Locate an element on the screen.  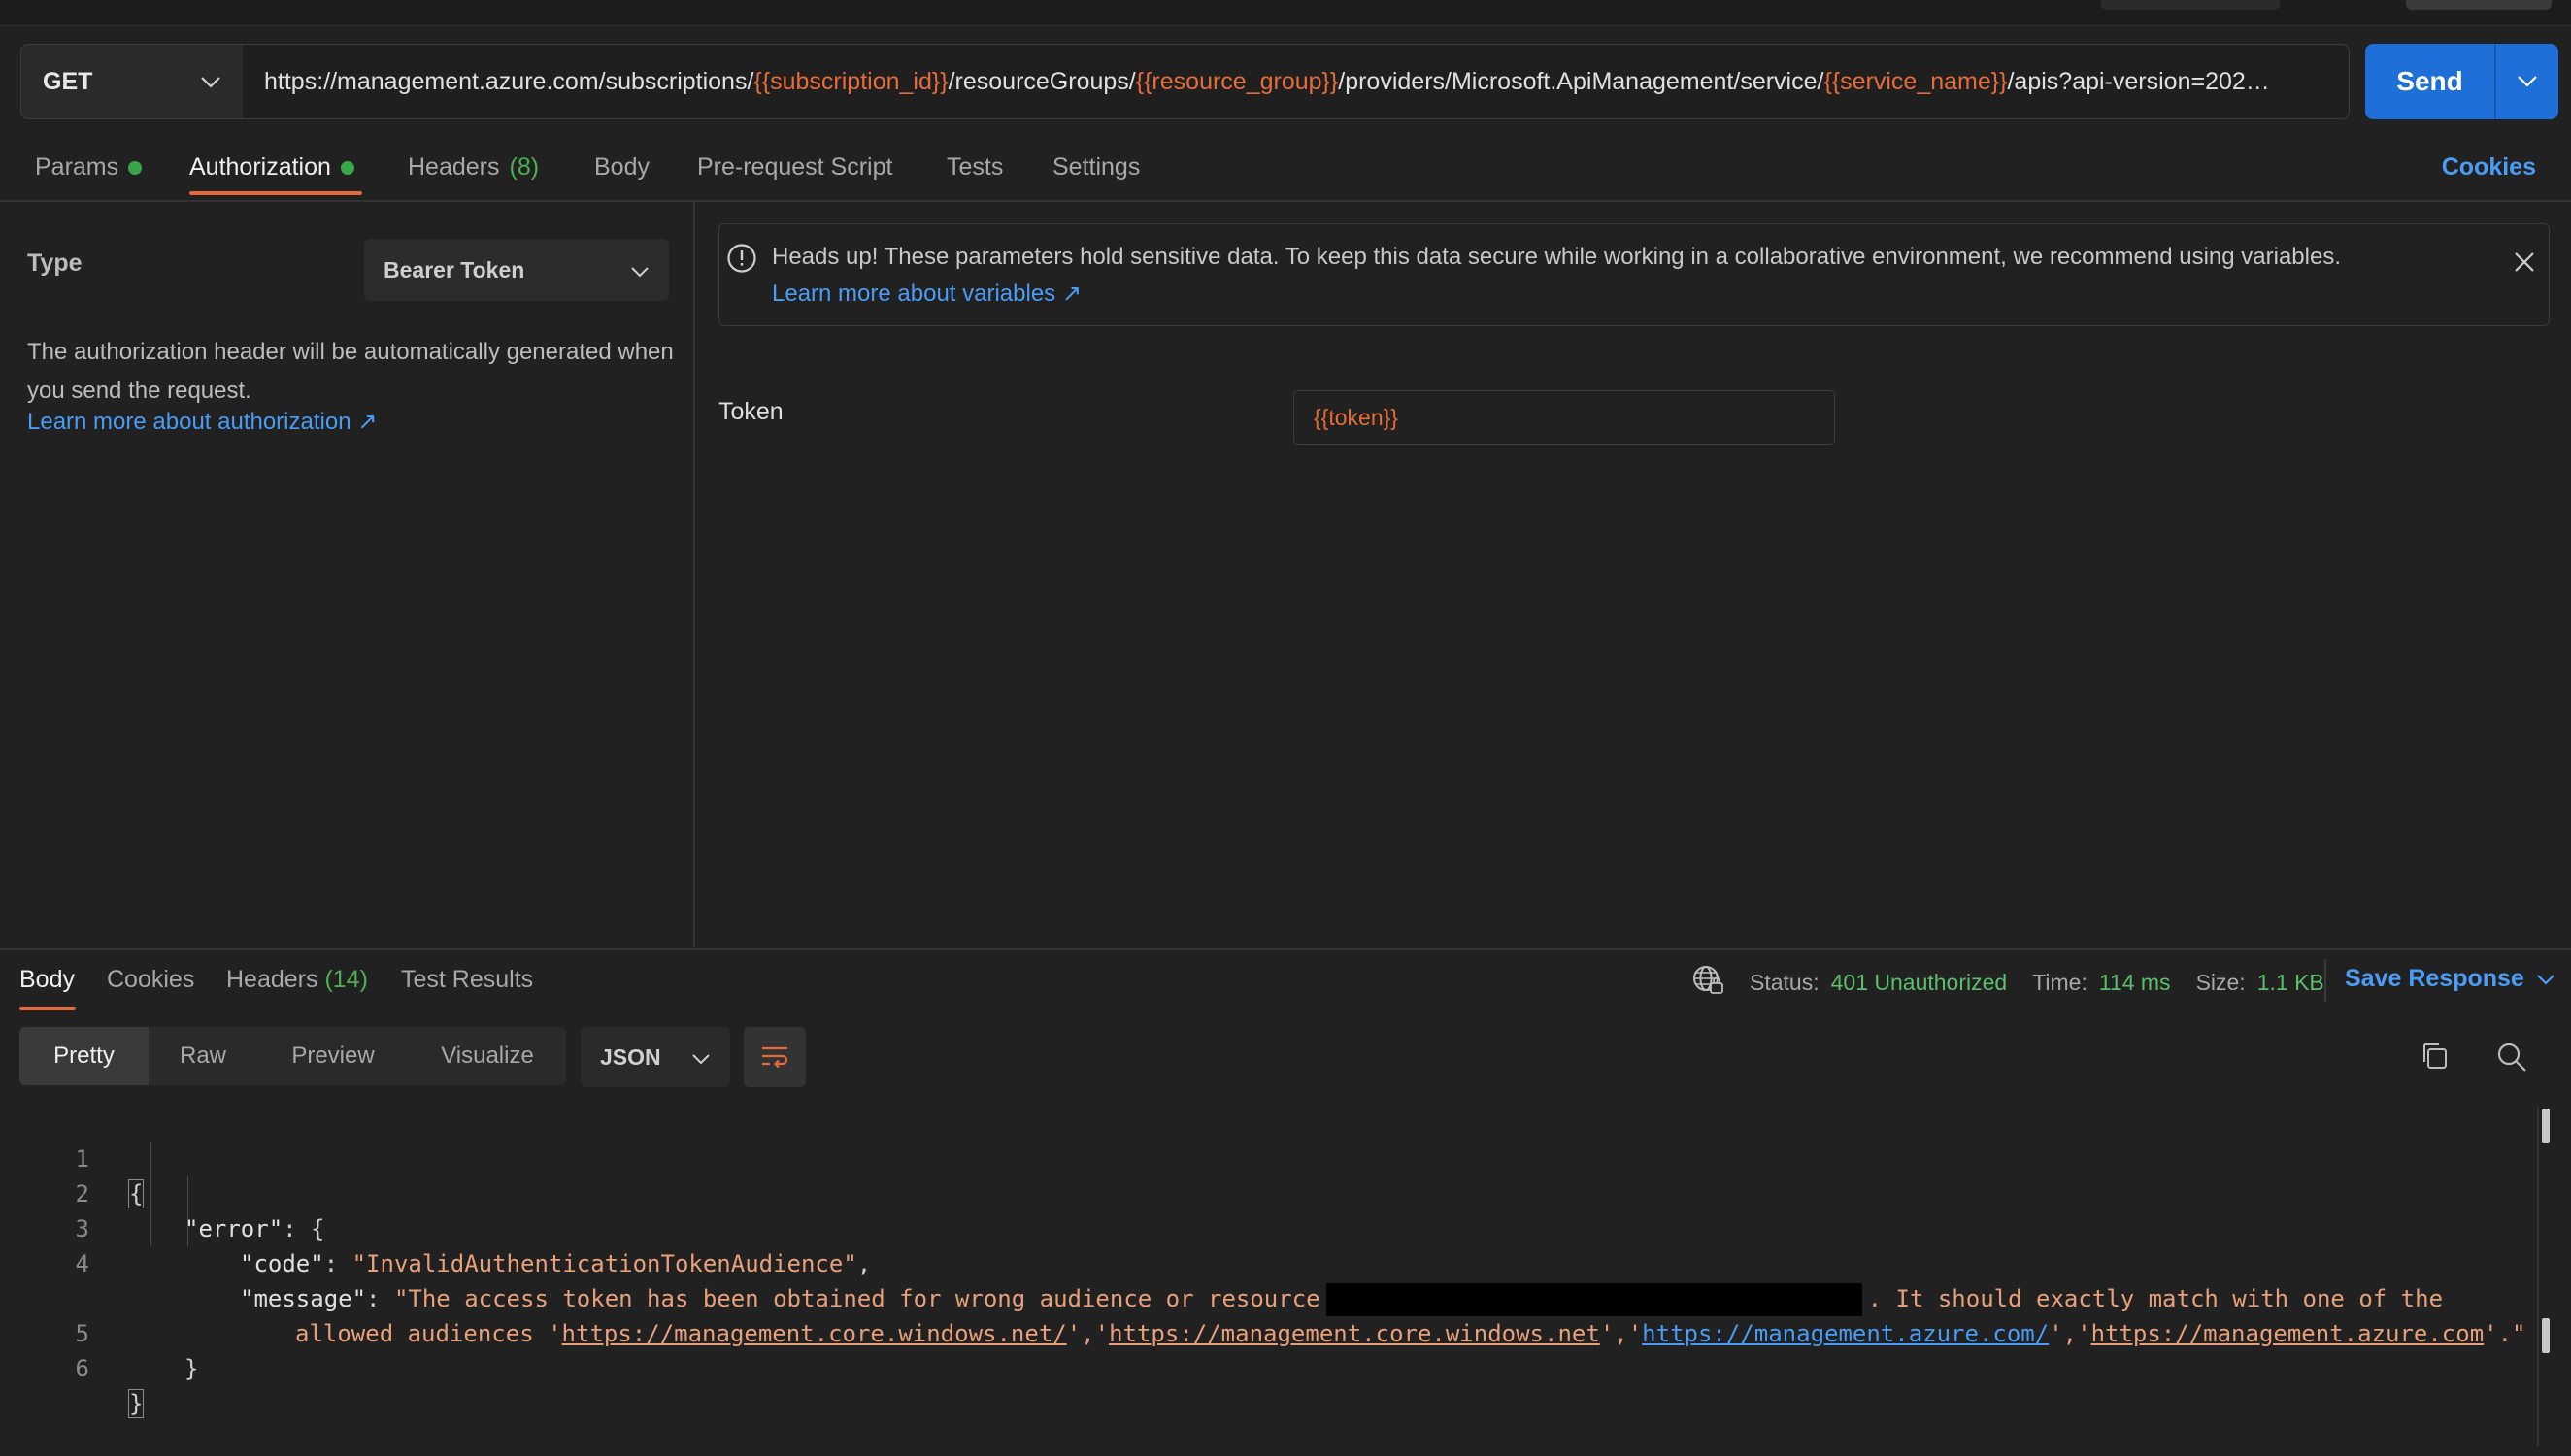
url-variable: {{subscription_id}} is located at coordinates (851, 81).